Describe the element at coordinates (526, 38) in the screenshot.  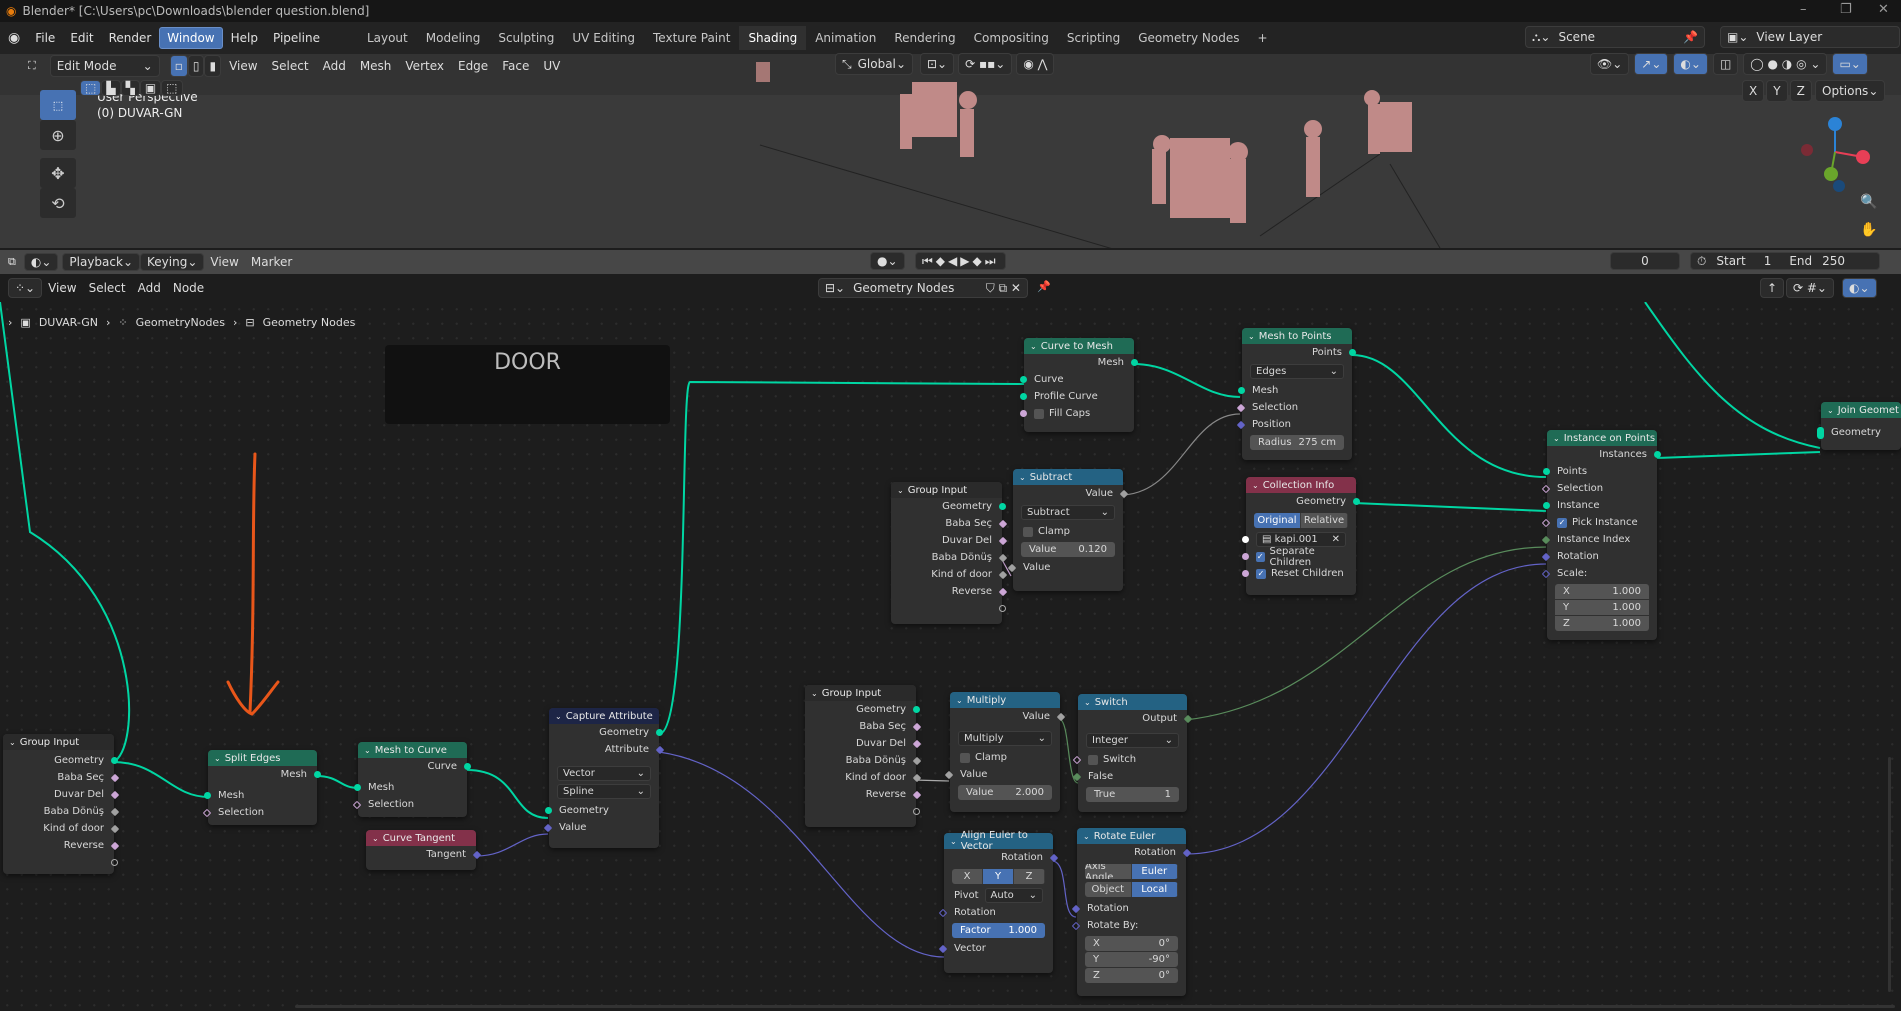
I see `tab-sculpting: Sculpting` at that location.